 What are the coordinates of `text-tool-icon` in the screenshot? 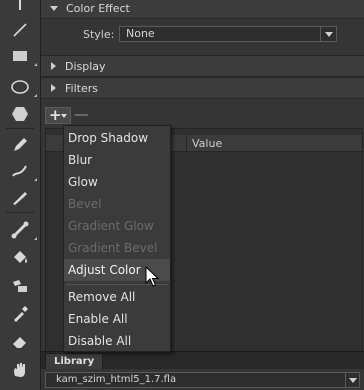 It's located at (20, 9).